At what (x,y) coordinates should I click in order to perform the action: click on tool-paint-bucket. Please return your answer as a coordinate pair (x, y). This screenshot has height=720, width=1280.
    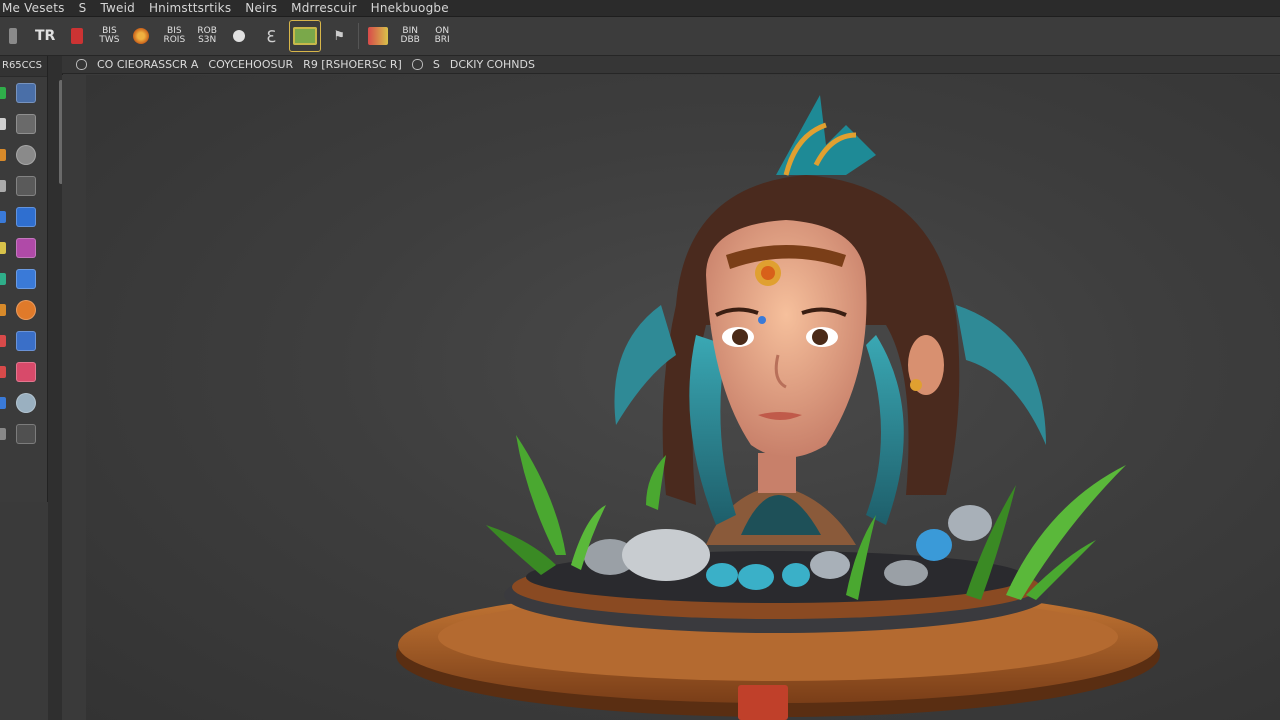
    Looking at the image, I should click on (23, 309).